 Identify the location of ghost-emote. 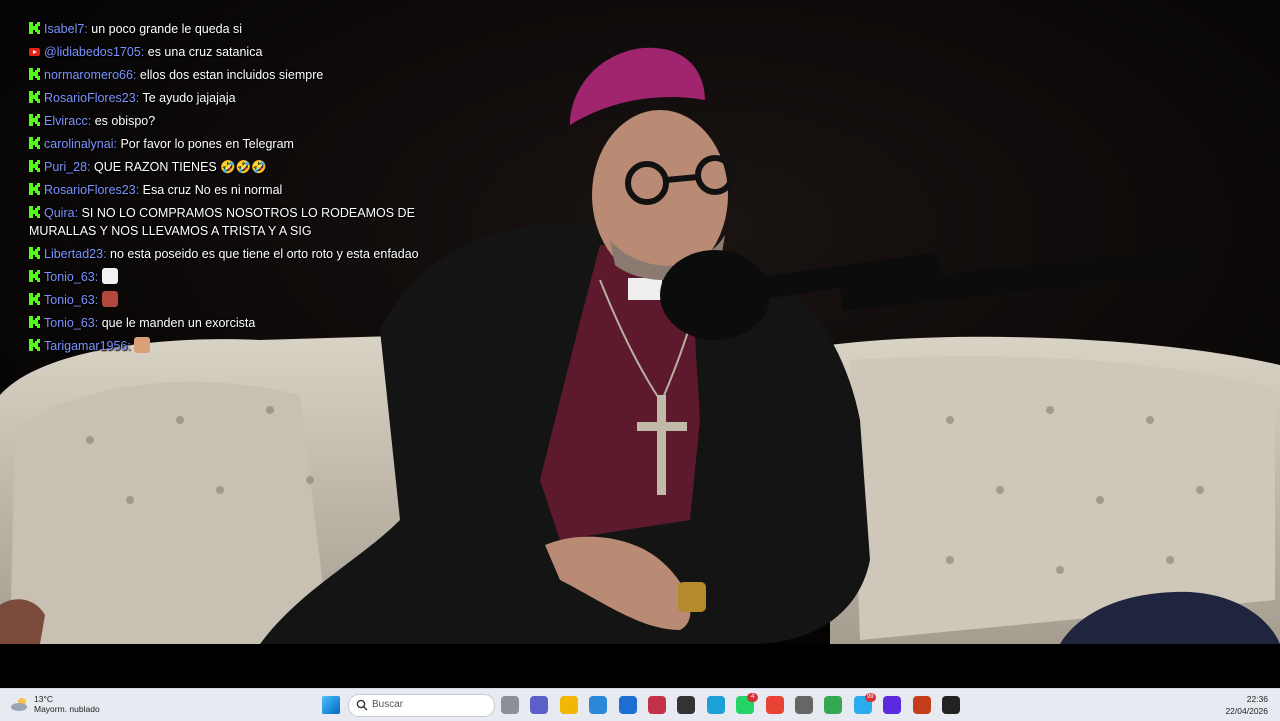
(109, 276).